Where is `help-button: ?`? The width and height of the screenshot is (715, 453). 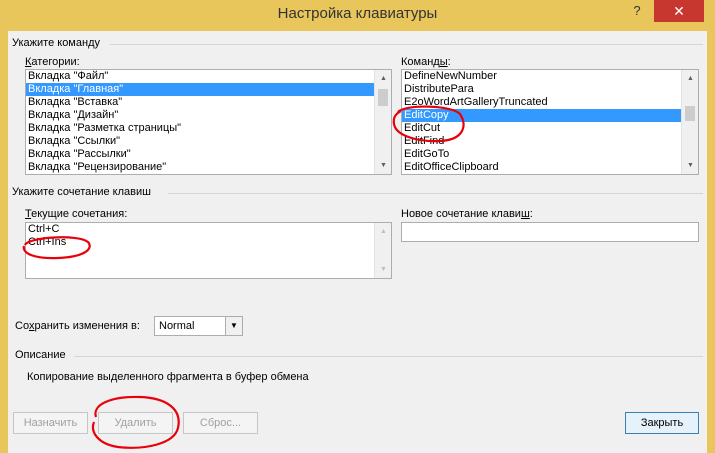 help-button: ? is located at coordinates (637, 11).